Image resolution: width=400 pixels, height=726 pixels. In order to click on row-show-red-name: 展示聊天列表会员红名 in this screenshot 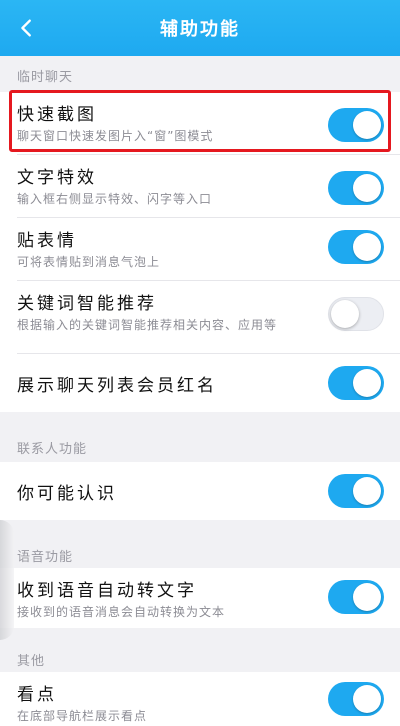, I will do `click(200, 383)`.